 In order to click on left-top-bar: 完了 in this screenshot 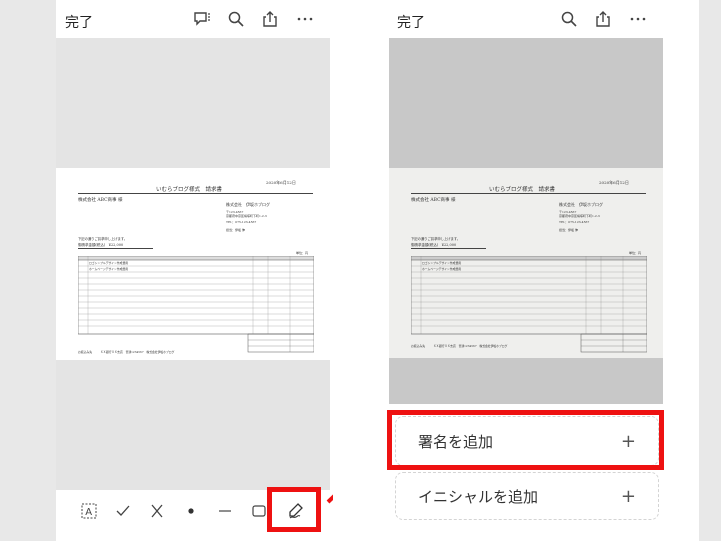, I will do `click(193, 19)`.